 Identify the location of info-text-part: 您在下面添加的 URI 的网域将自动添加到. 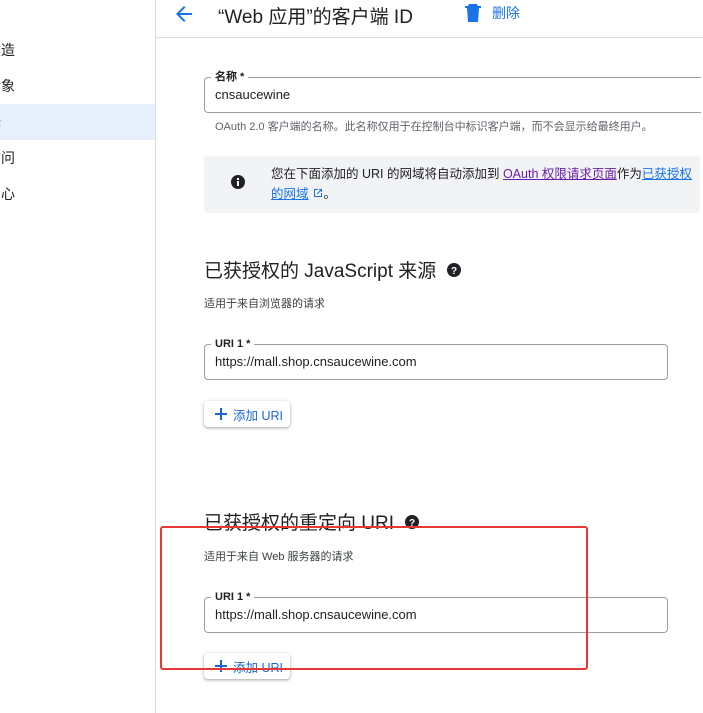
(387, 174).